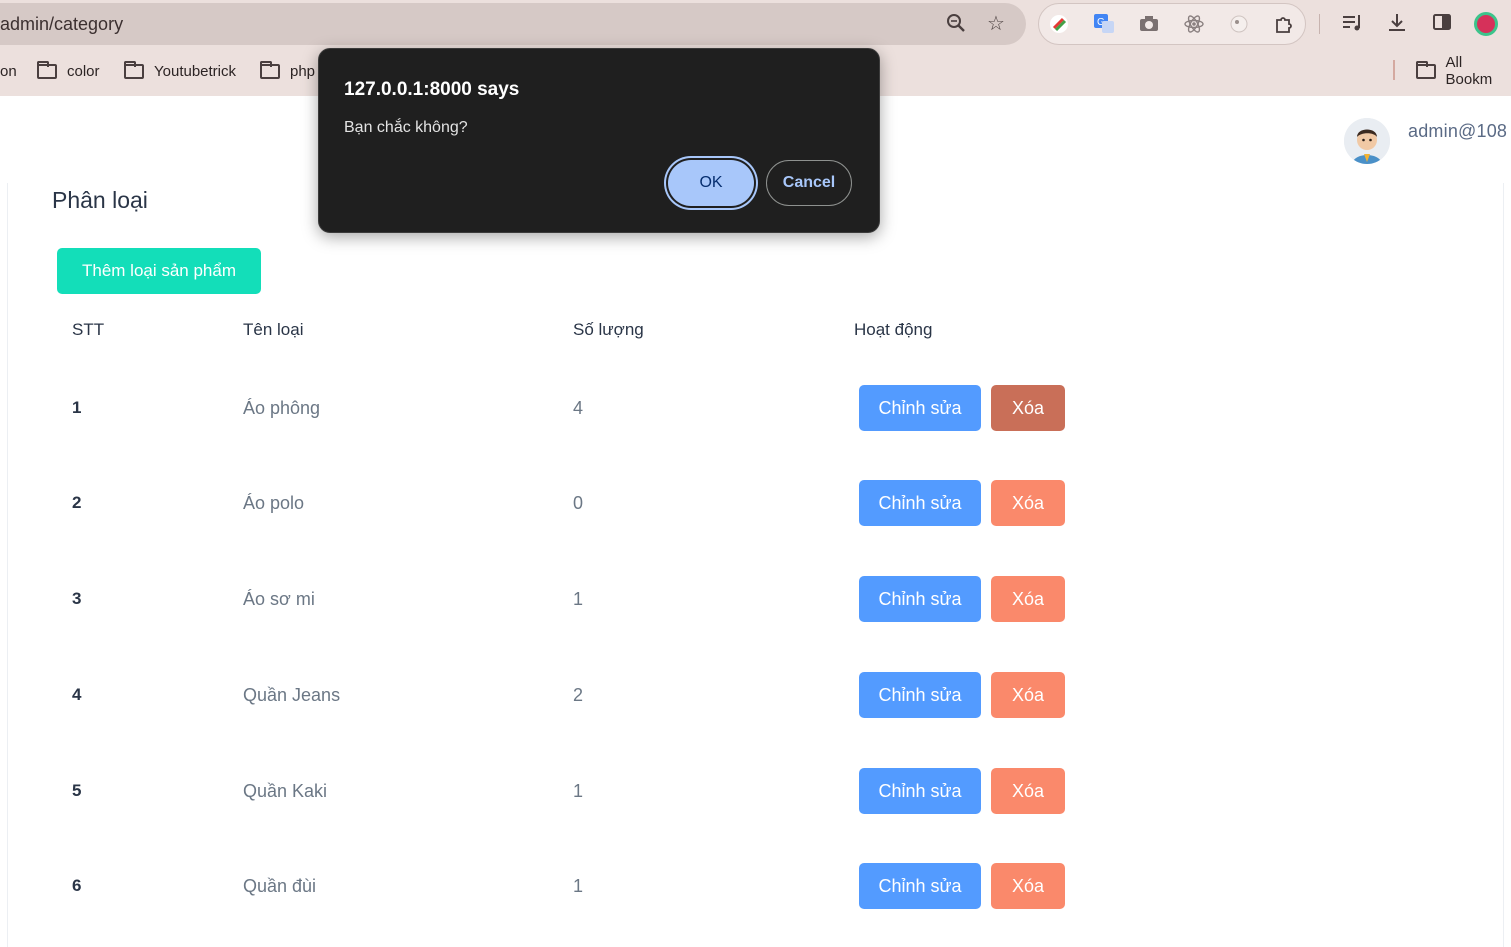  Describe the element at coordinates (755, 791) in the screenshot. I see `table-row: 5 Quần Kaki 1 Chỉnh sửa Xóa` at that location.